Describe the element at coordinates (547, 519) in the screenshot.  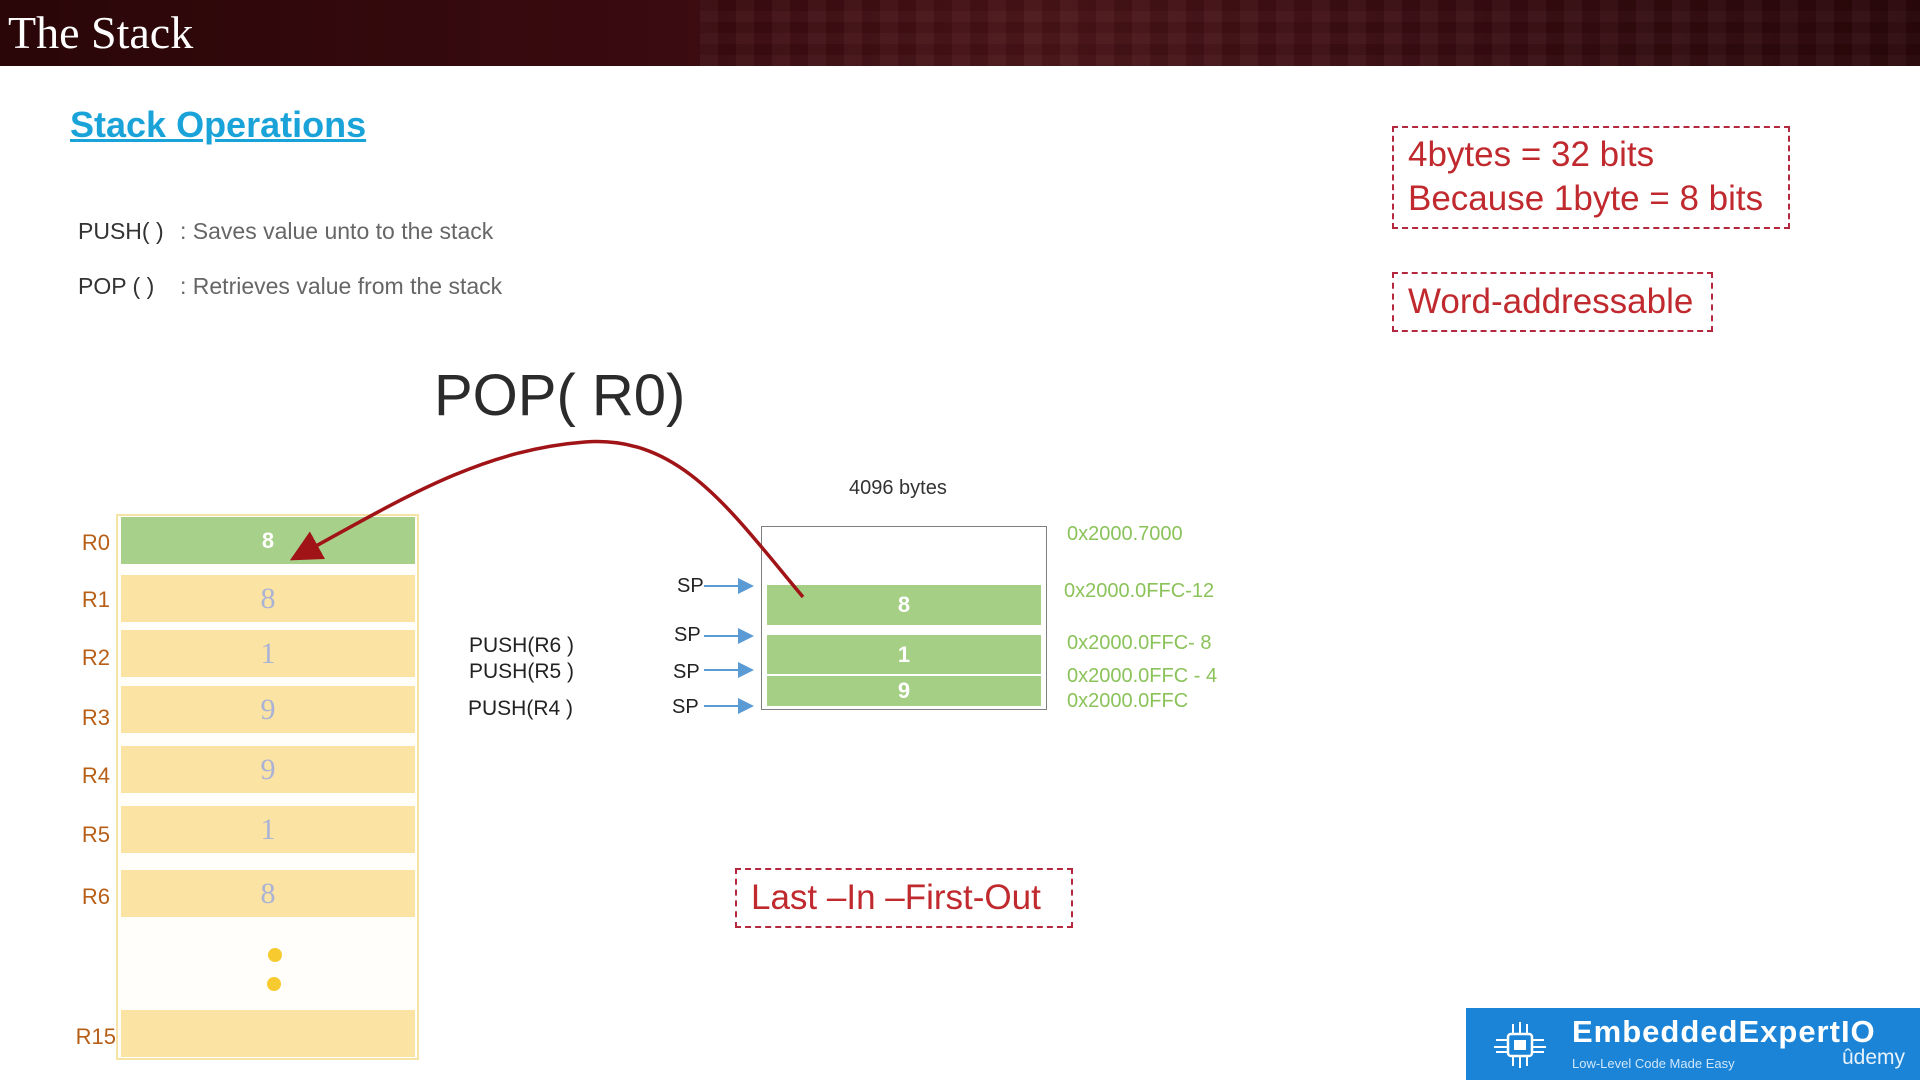
I see `pop-curve-arrow-icon` at that location.